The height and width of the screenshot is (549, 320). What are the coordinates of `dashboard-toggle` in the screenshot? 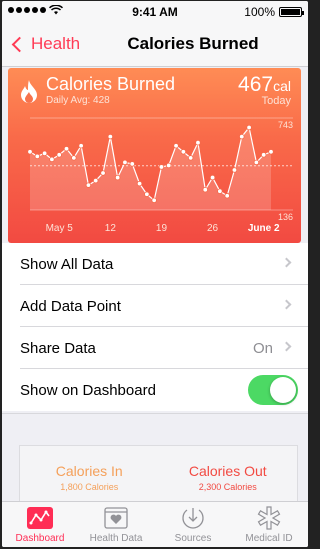 It's located at (273, 390).